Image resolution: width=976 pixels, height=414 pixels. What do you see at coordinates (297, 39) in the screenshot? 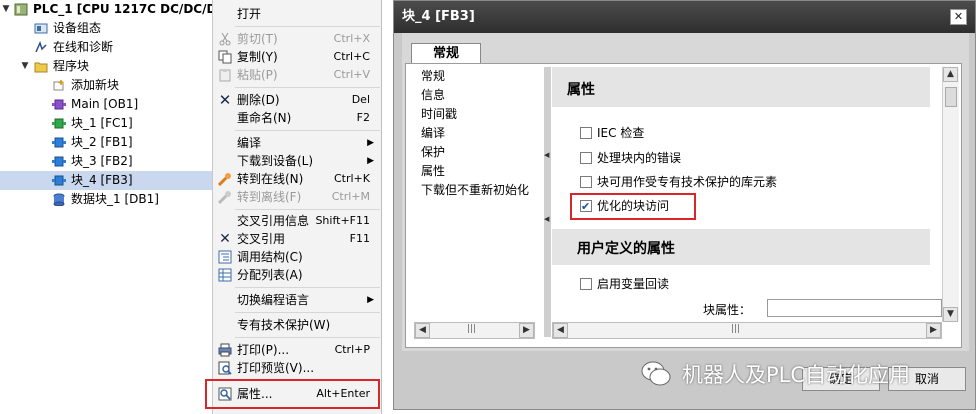
I see `menu-item-cut: 剪切(T) Ctrl+X` at bounding box center [297, 39].